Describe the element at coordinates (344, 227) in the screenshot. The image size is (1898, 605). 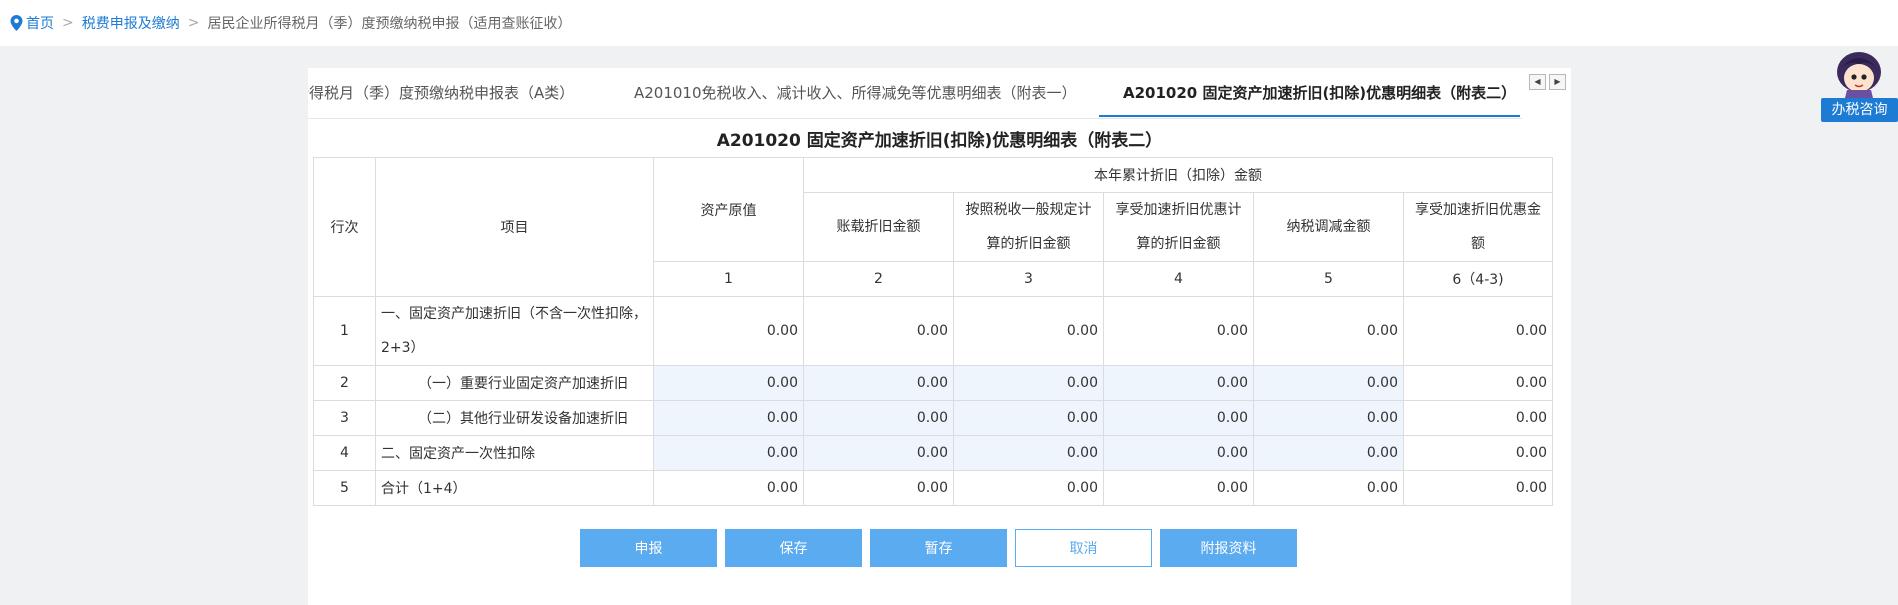
I see `header-row-no: 行次` at that location.